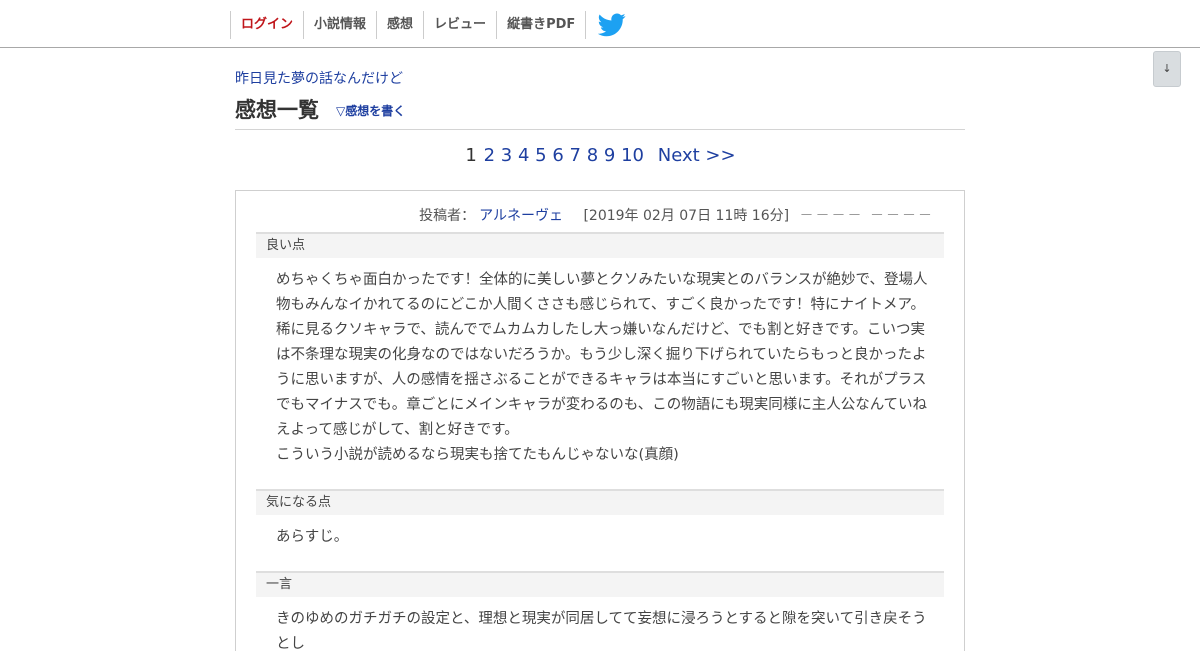  Describe the element at coordinates (632, 155) in the screenshot. I see `page-link-10: 10` at that location.